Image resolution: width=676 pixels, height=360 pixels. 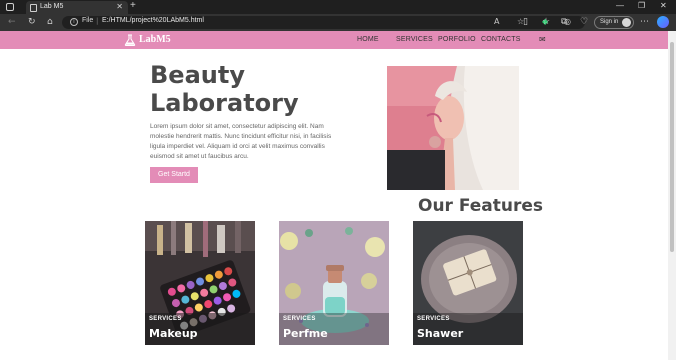 What do you see at coordinates (174, 175) in the screenshot?
I see `get-started-button: Get Startd` at bounding box center [174, 175].